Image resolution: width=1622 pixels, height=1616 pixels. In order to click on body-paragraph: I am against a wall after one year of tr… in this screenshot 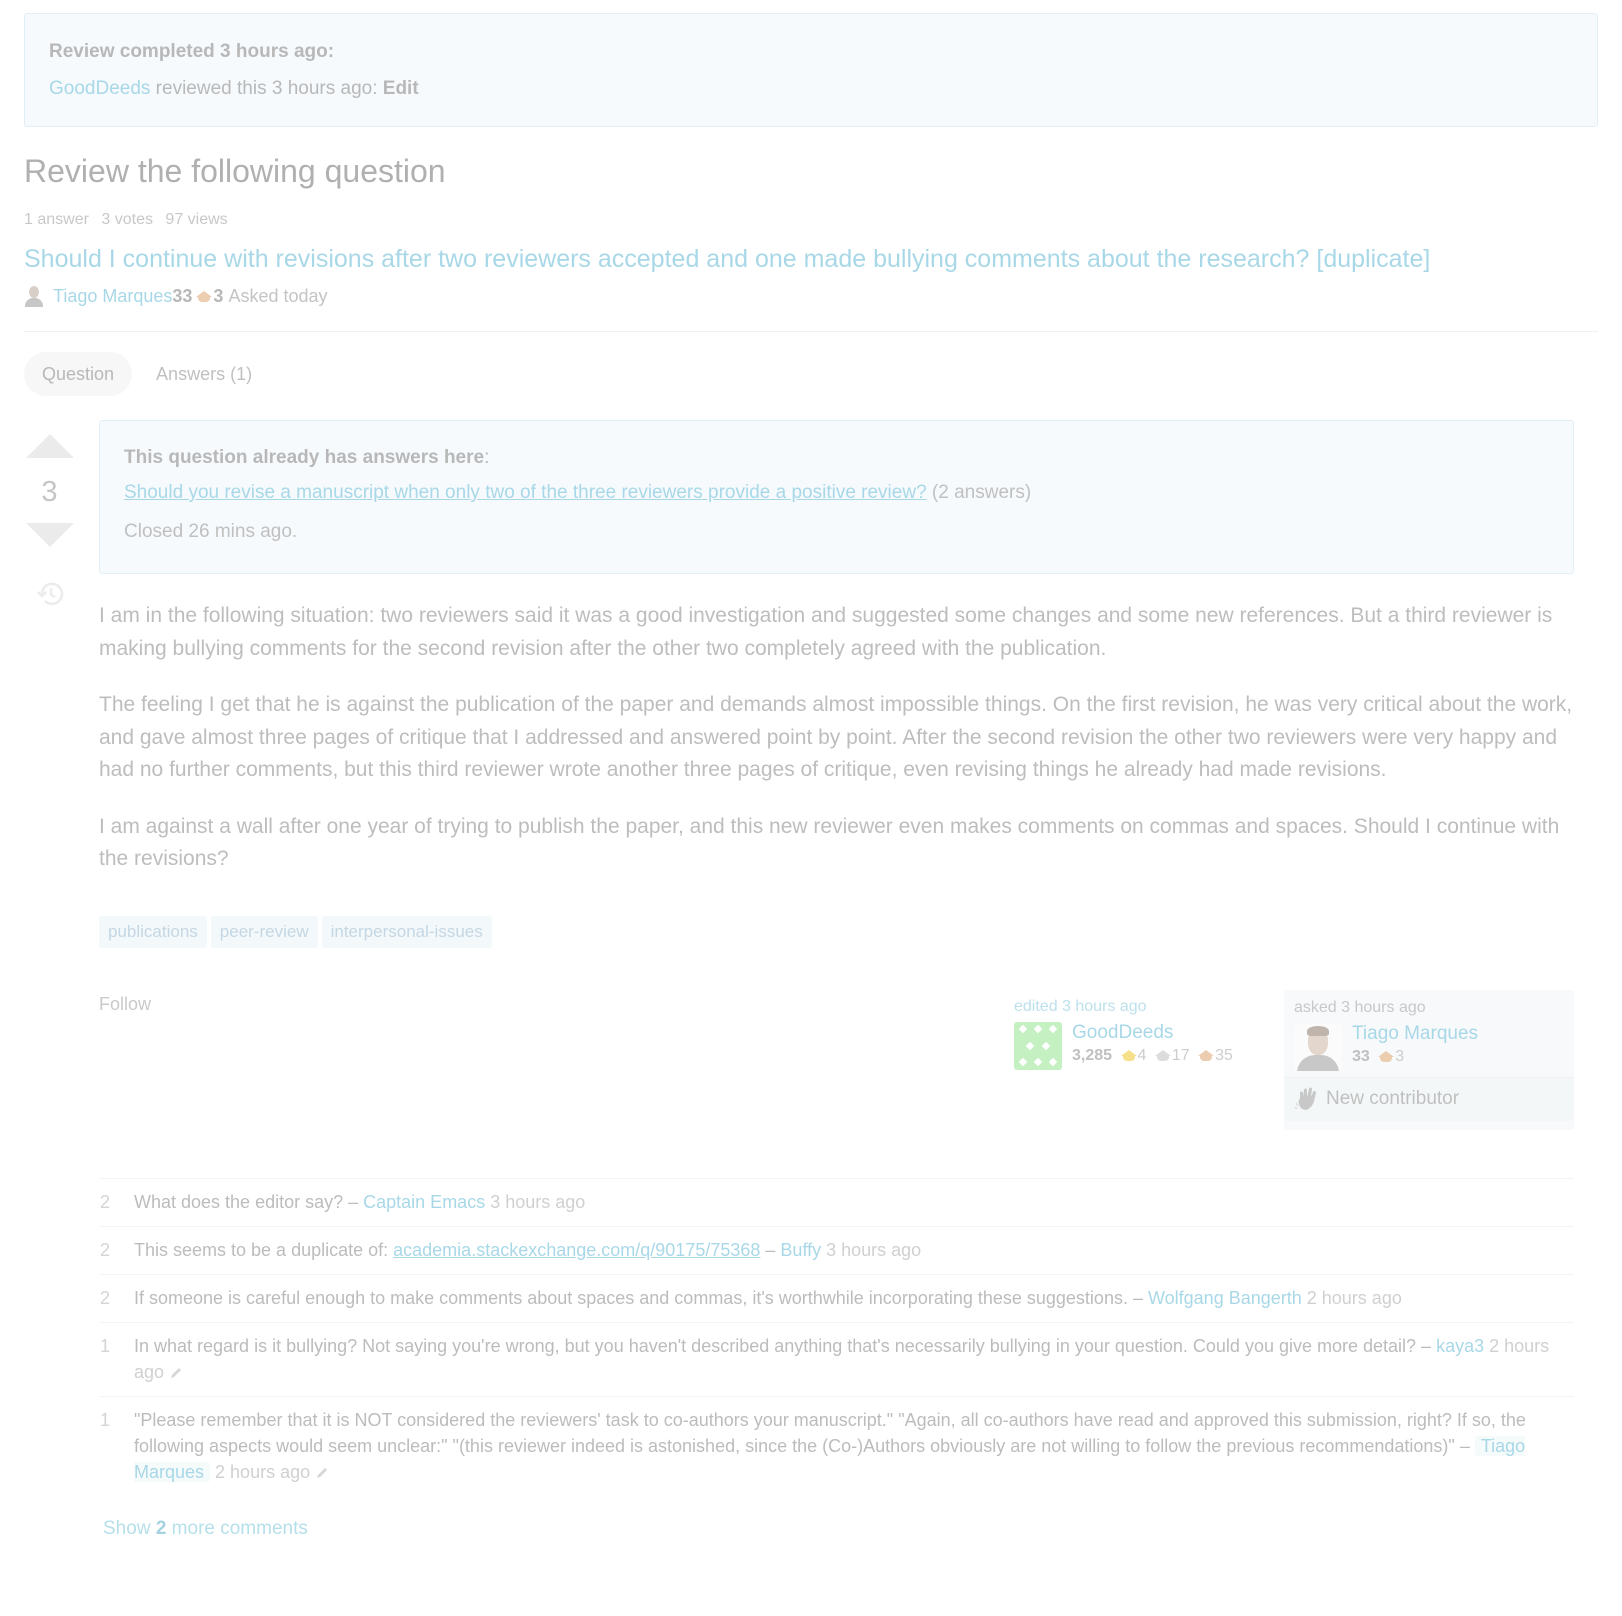, I will do `click(829, 842)`.